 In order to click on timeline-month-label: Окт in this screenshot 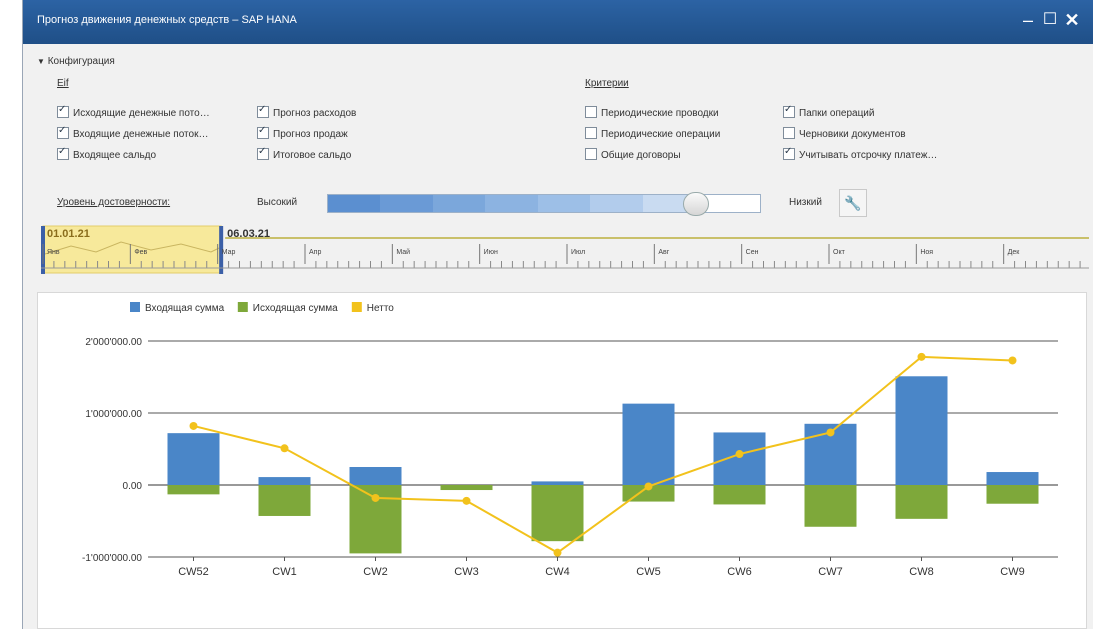, I will do `click(839, 252)`.